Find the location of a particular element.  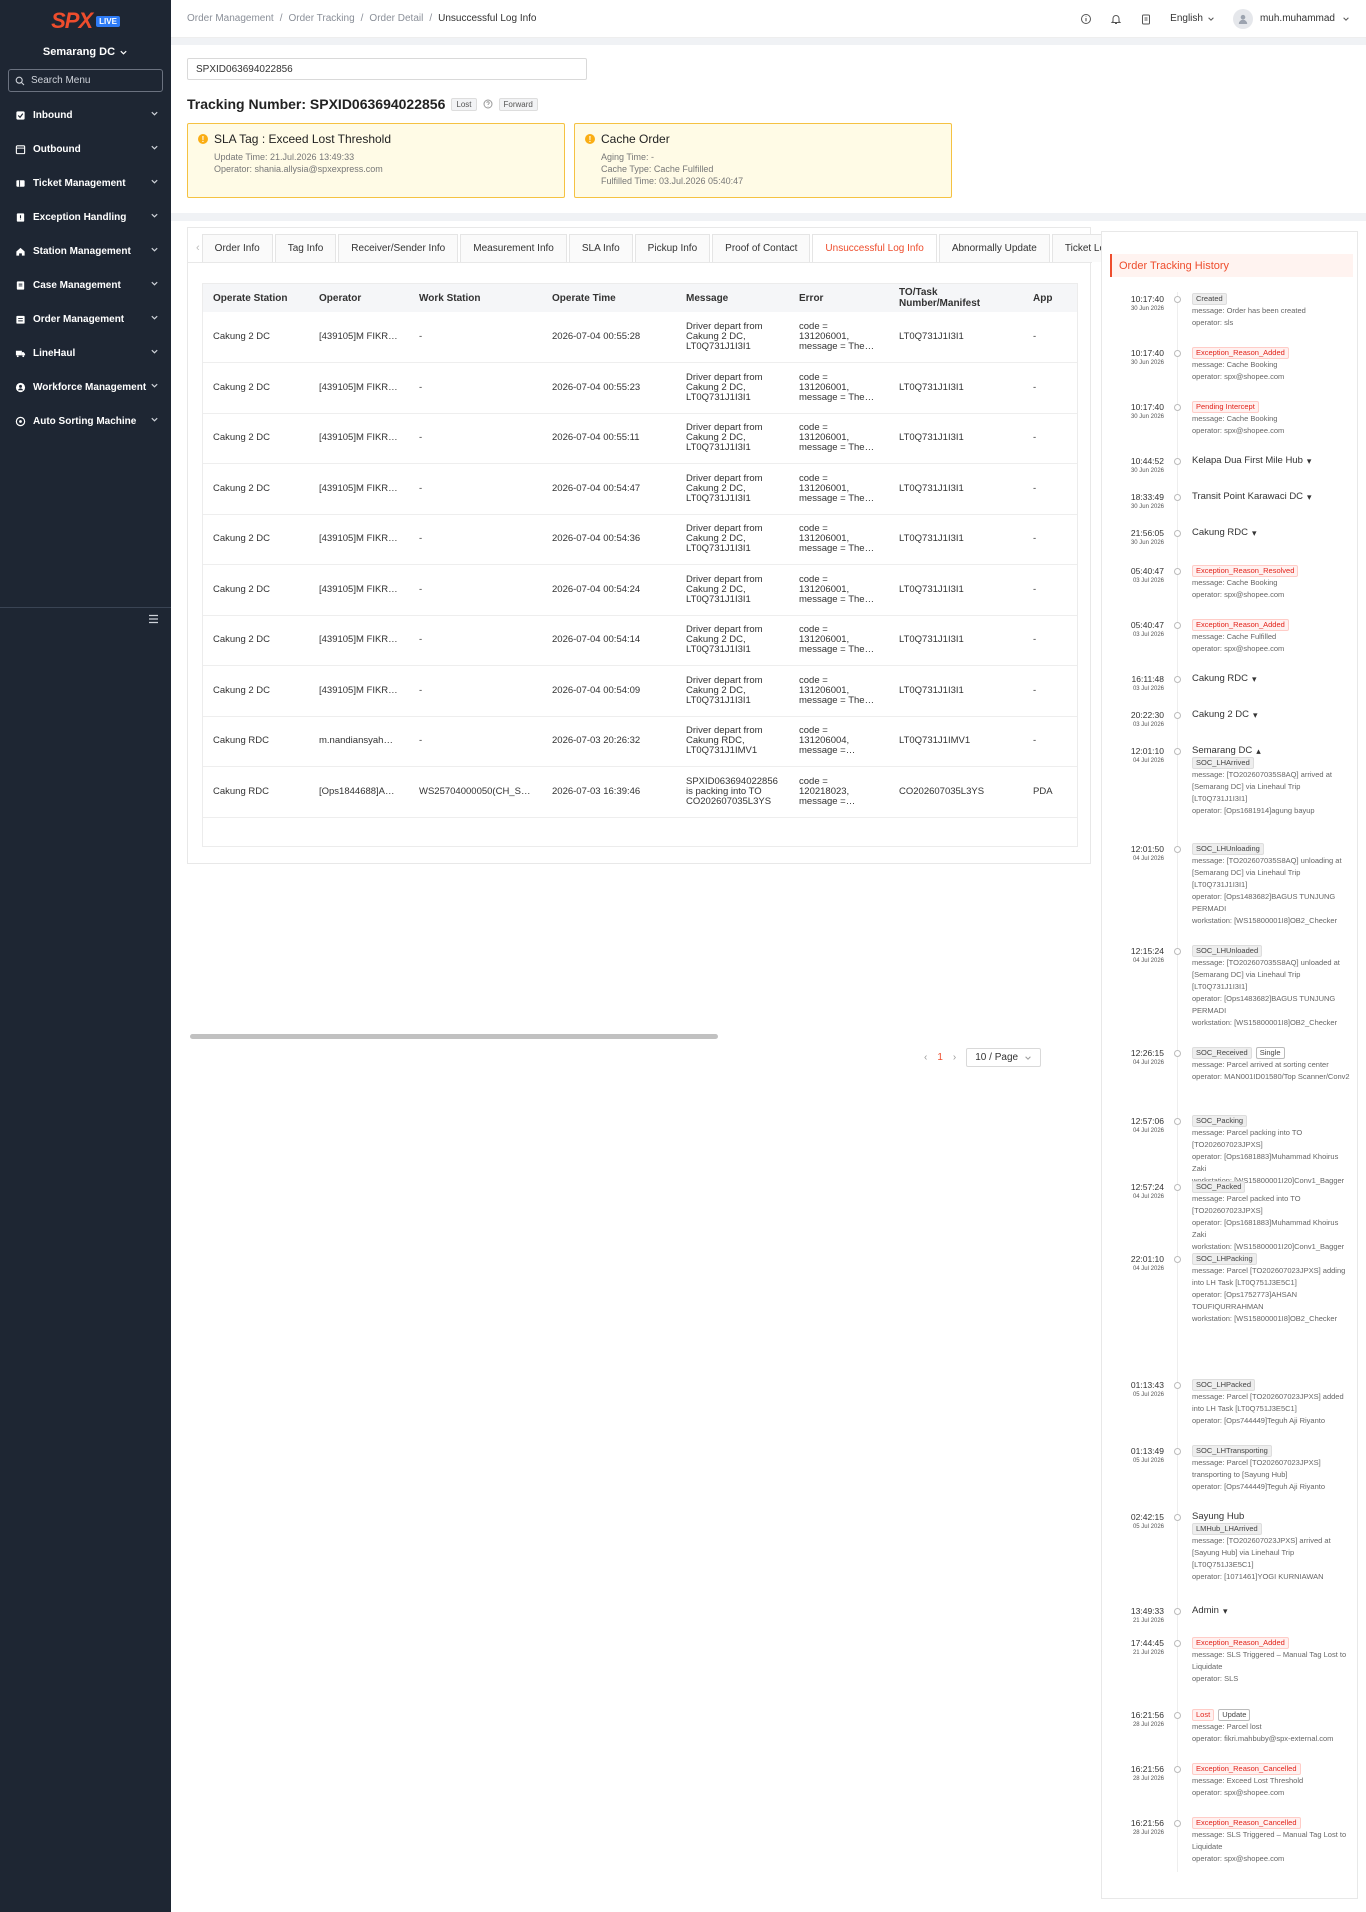

event-header: Cakung 2 DC ▾ is located at coordinates (1273, 715).